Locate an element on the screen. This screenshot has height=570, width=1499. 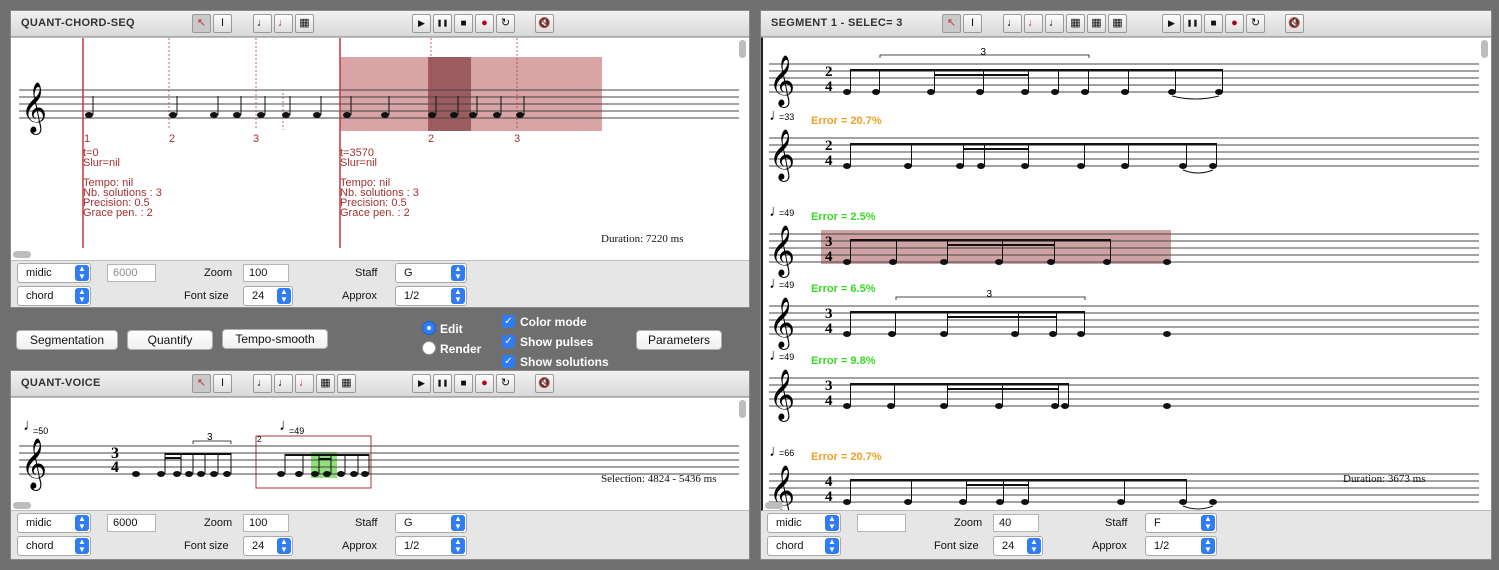
lines-tool-icon: ▦ is located at coordinates (1117, 23).